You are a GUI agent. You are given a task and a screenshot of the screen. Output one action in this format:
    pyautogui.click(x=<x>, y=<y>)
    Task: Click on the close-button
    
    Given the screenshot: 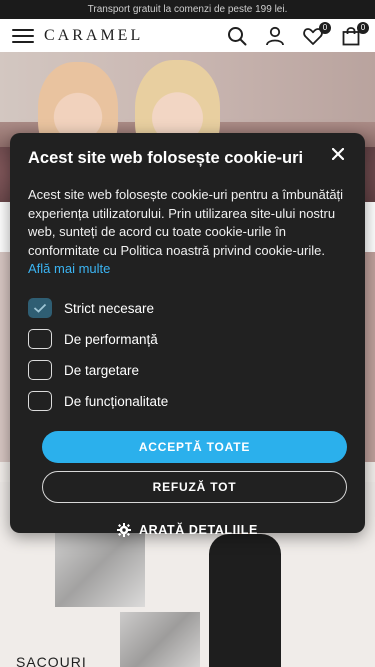 What is the action you would take?
    pyautogui.click(x=338, y=154)
    